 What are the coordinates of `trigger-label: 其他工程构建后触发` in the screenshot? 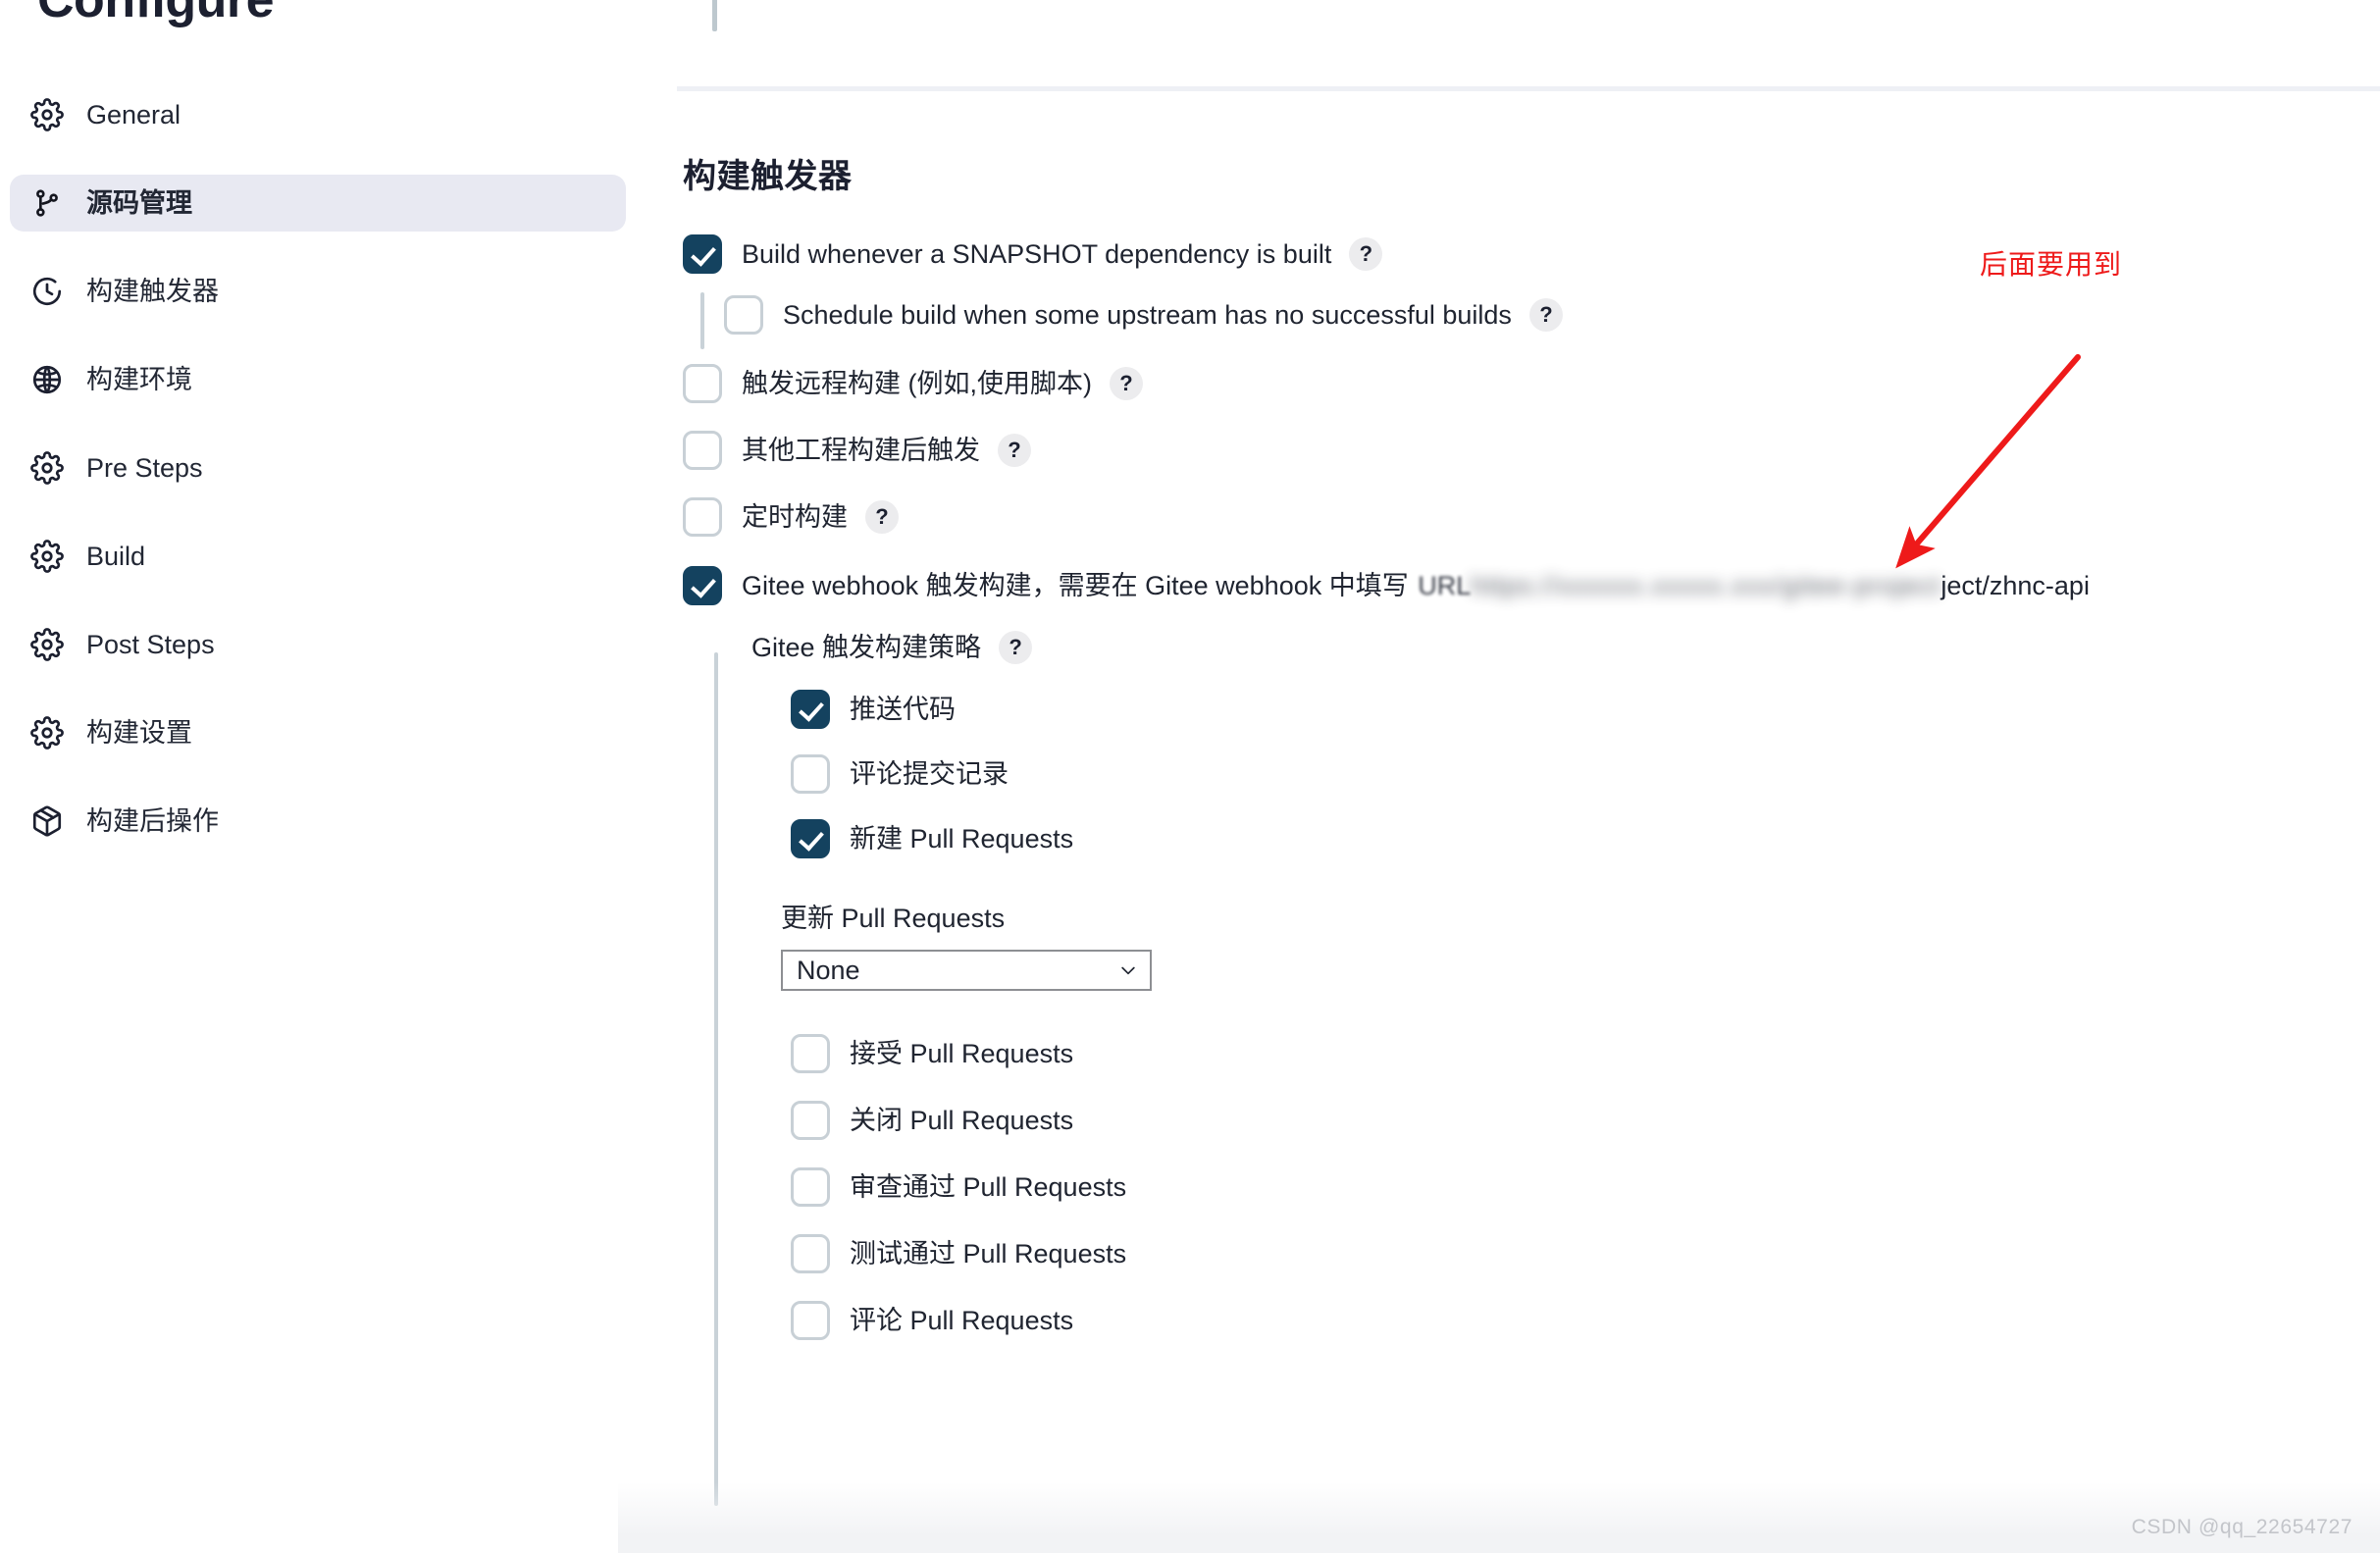 It's located at (861, 450).